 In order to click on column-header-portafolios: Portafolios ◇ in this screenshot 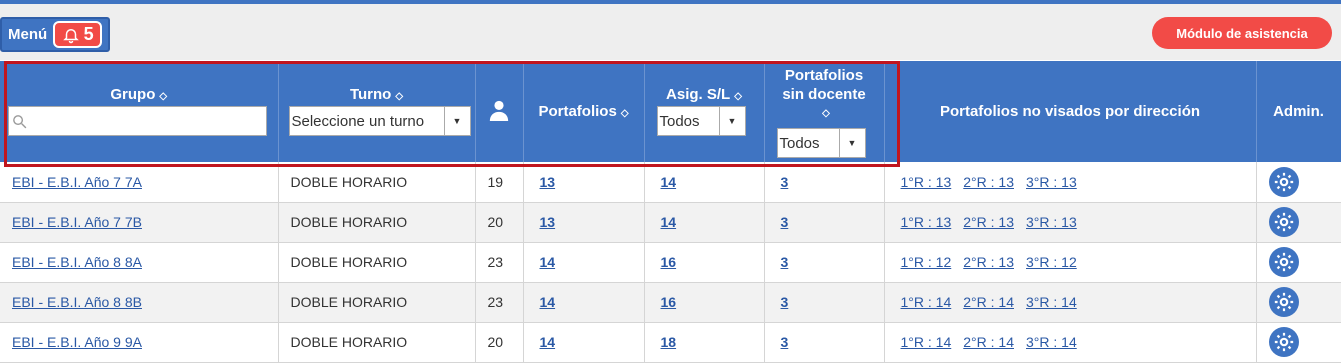, I will do `click(584, 111)`.